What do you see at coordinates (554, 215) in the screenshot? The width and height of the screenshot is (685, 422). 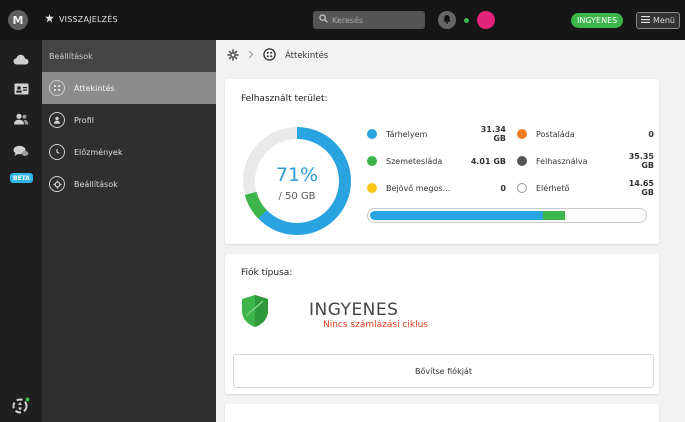 I see `usage-bar-rubbish-bin` at bounding box center [554, 215].